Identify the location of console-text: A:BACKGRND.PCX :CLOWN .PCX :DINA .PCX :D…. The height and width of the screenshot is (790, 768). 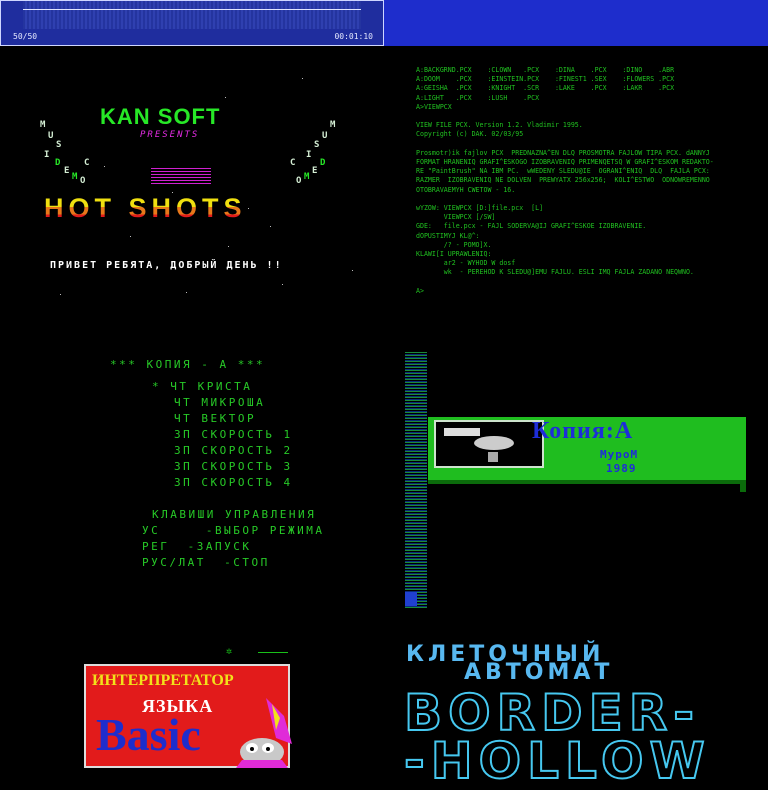
(565, 180).